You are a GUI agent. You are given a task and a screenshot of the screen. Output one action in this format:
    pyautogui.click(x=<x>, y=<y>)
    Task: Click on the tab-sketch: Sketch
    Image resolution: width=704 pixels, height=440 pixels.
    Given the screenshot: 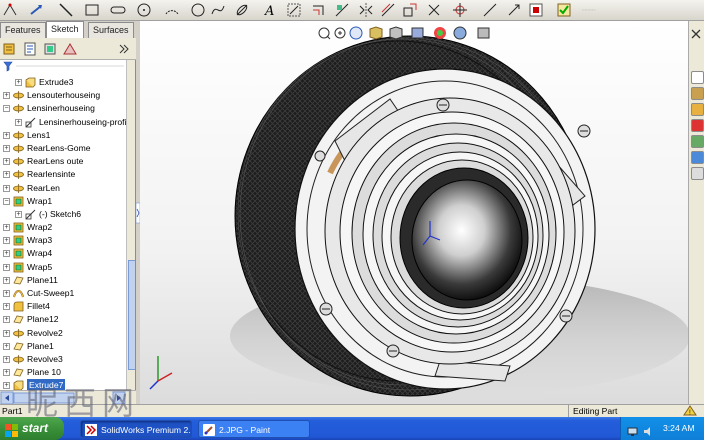 What is the action you would take?
    pyautogui.click(x=65, y=29)
    